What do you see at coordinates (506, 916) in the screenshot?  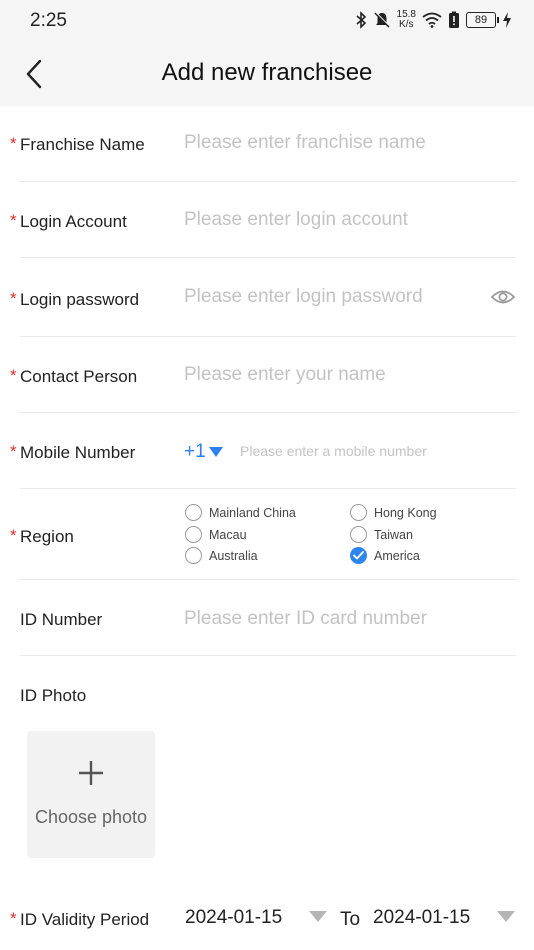 I see `end-date-caret-icon` at bounding box center [506, 916].